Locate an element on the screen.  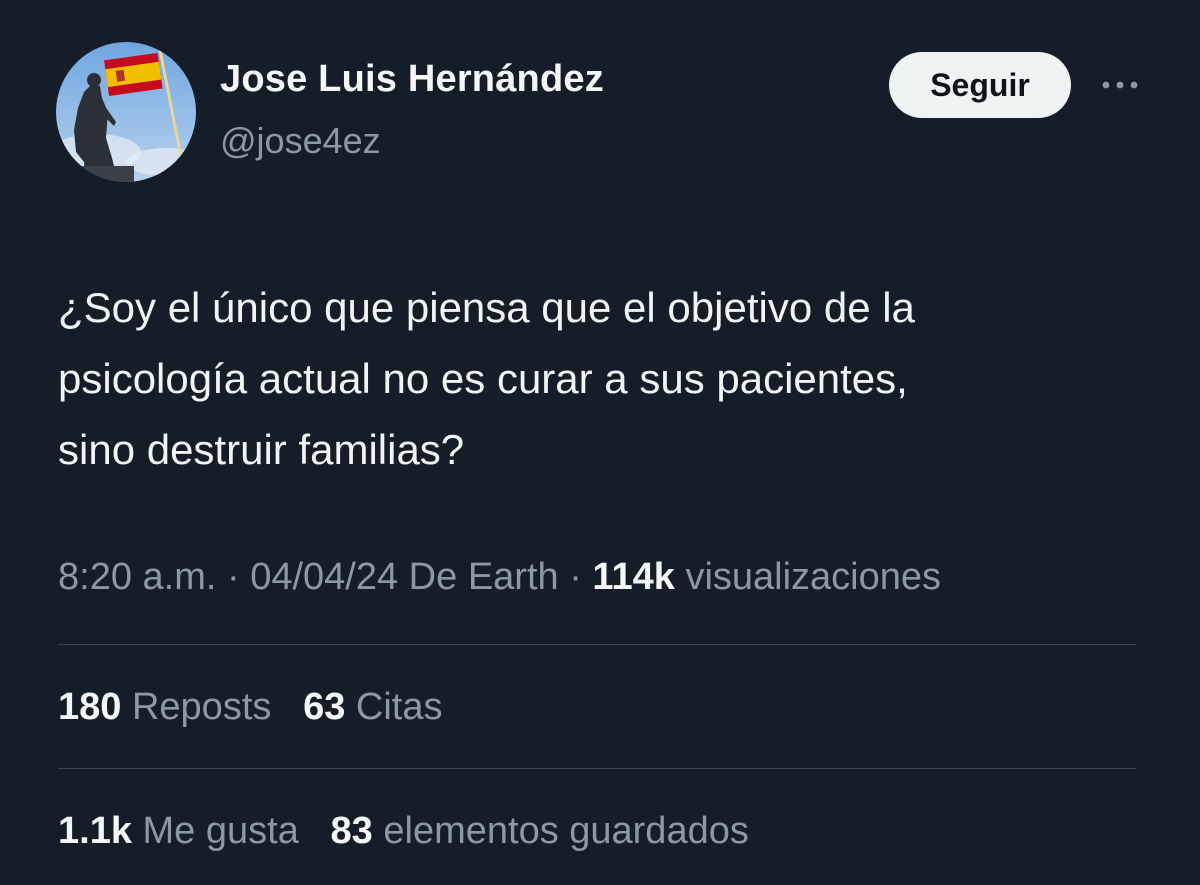
user-handle: @jose4ez is located at coordinates (300, 141).